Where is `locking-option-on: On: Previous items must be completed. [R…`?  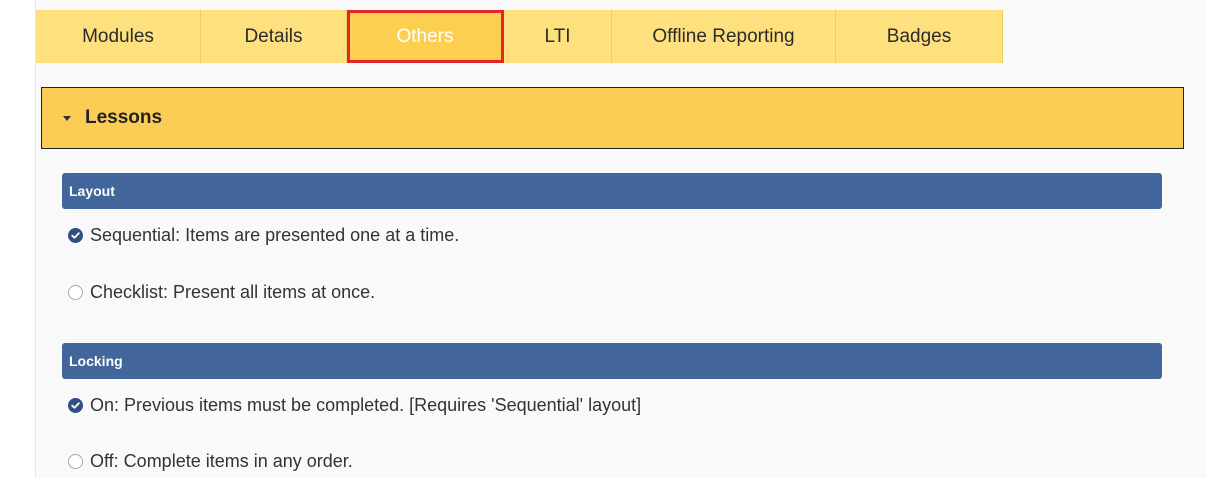 locking-option-on: On: Previous items must be completed. [R… is located at coordinates (354, 405).